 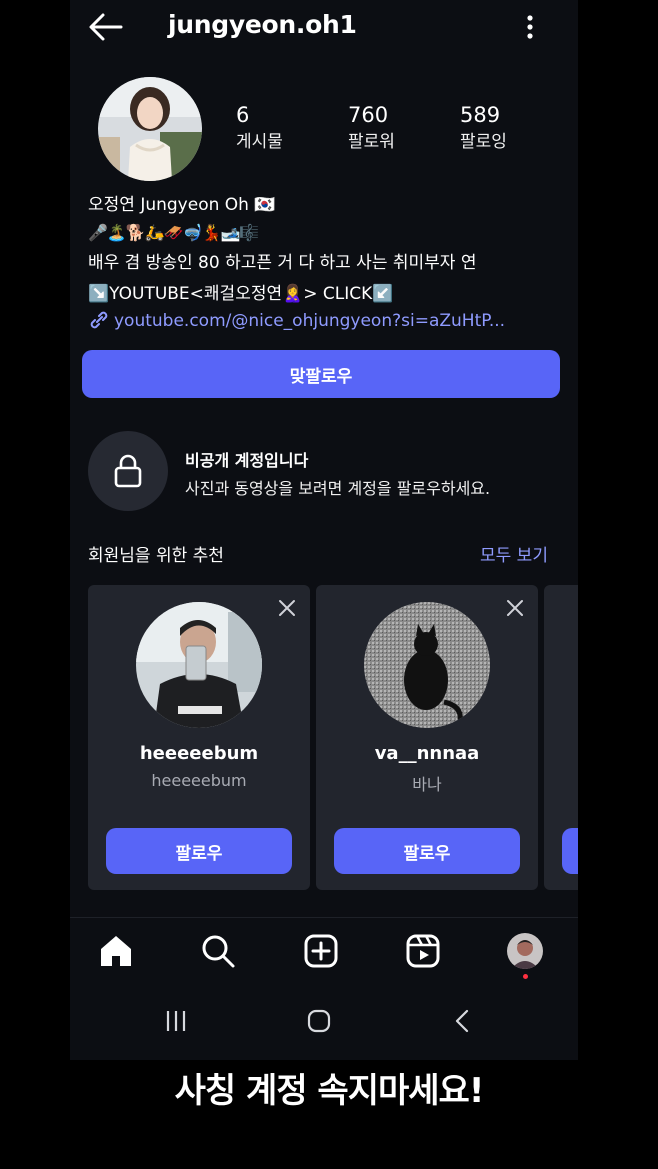 I want to click on follow-button-partial, so click(x=570, y=851).